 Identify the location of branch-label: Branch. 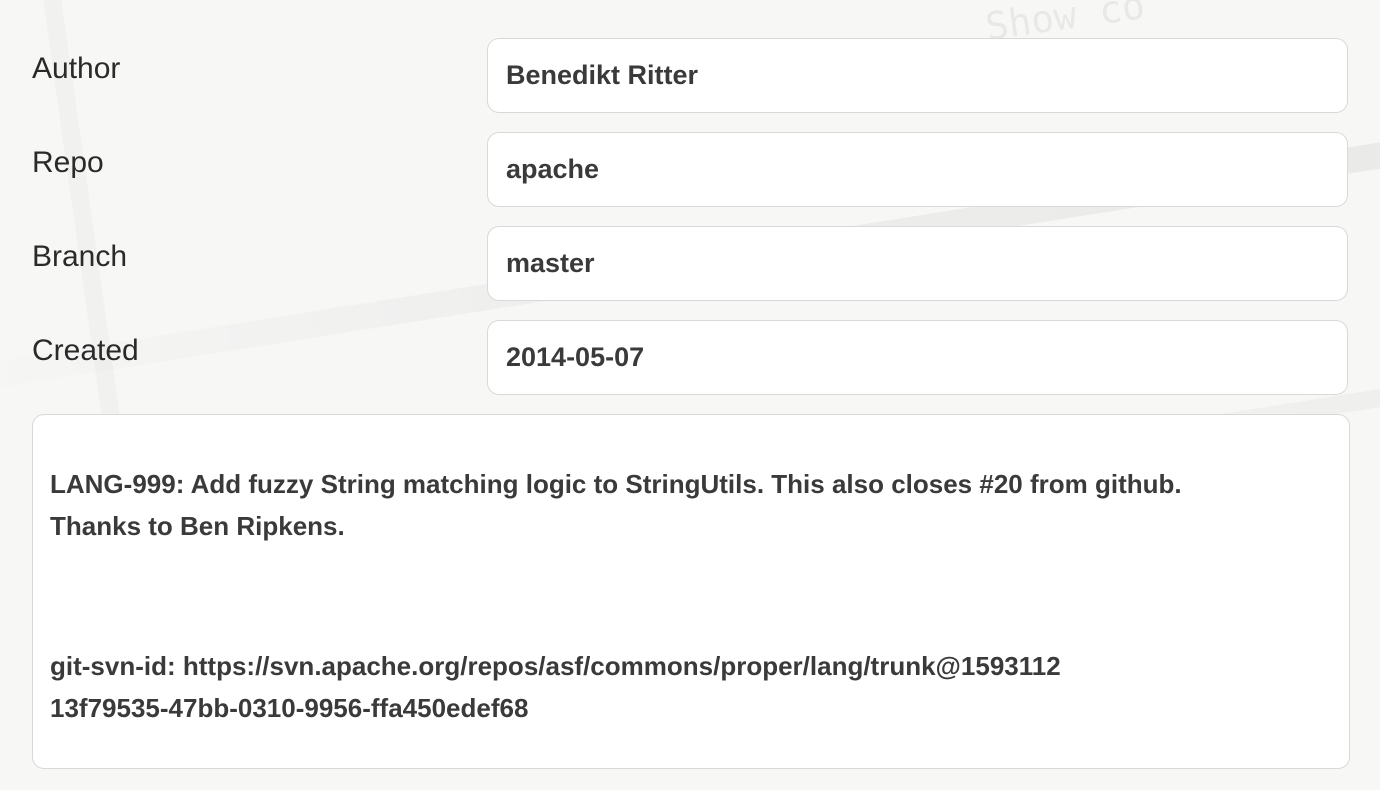
(80, 256).